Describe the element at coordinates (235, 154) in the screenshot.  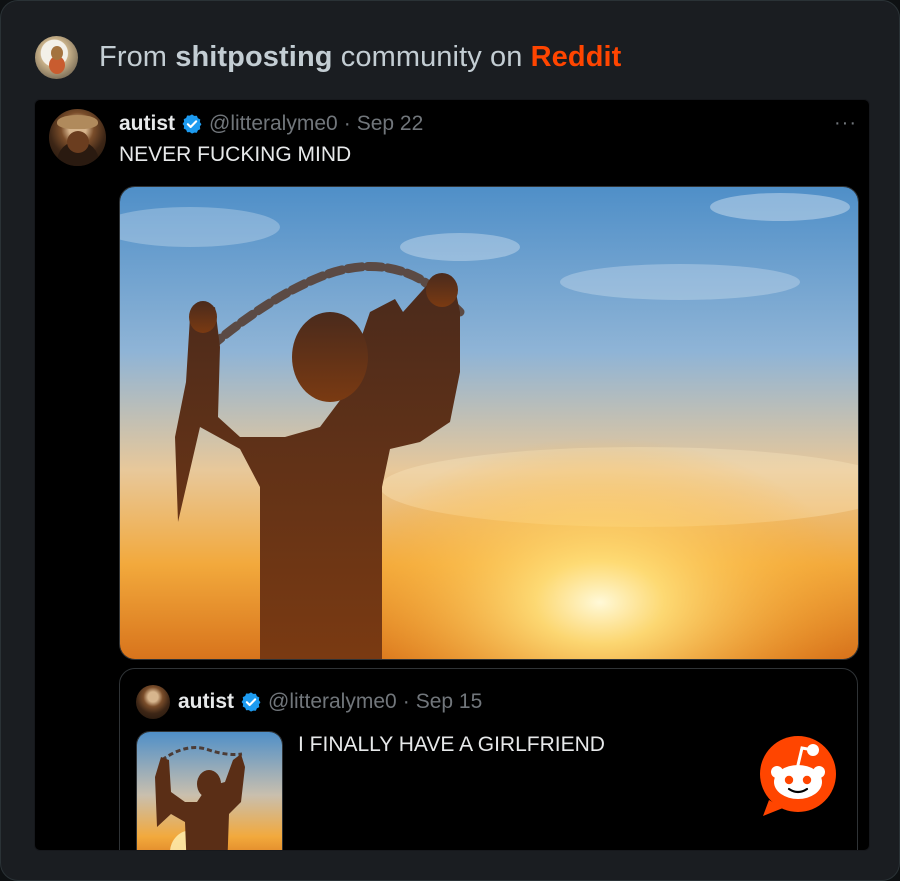
I see `tweet-text: NEVER FUCKING MIND` at that location.